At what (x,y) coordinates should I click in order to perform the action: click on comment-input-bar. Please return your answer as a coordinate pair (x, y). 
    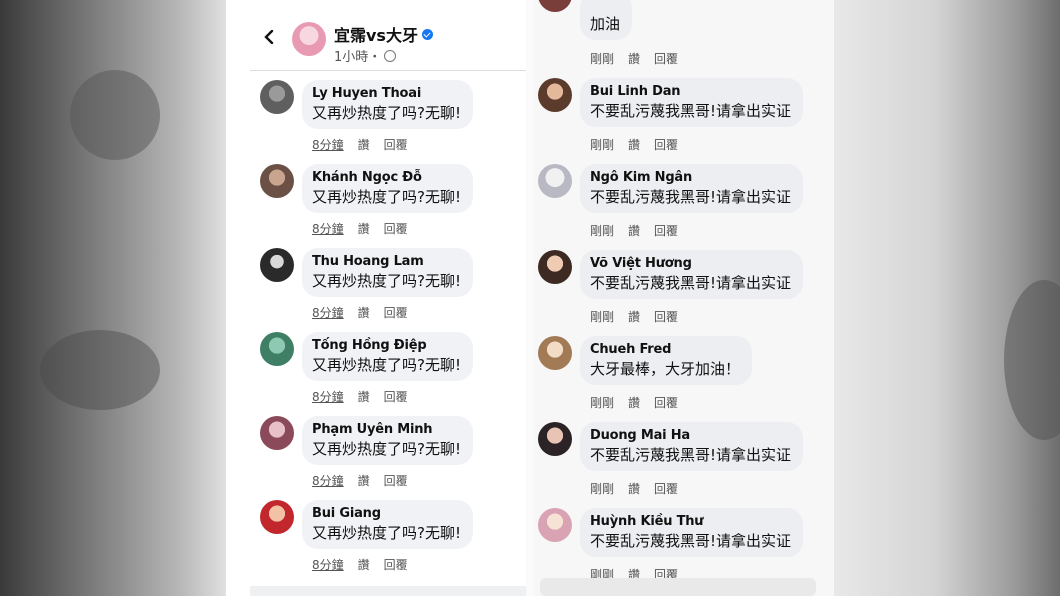
    Looking at the image, I should click on (388, 591).